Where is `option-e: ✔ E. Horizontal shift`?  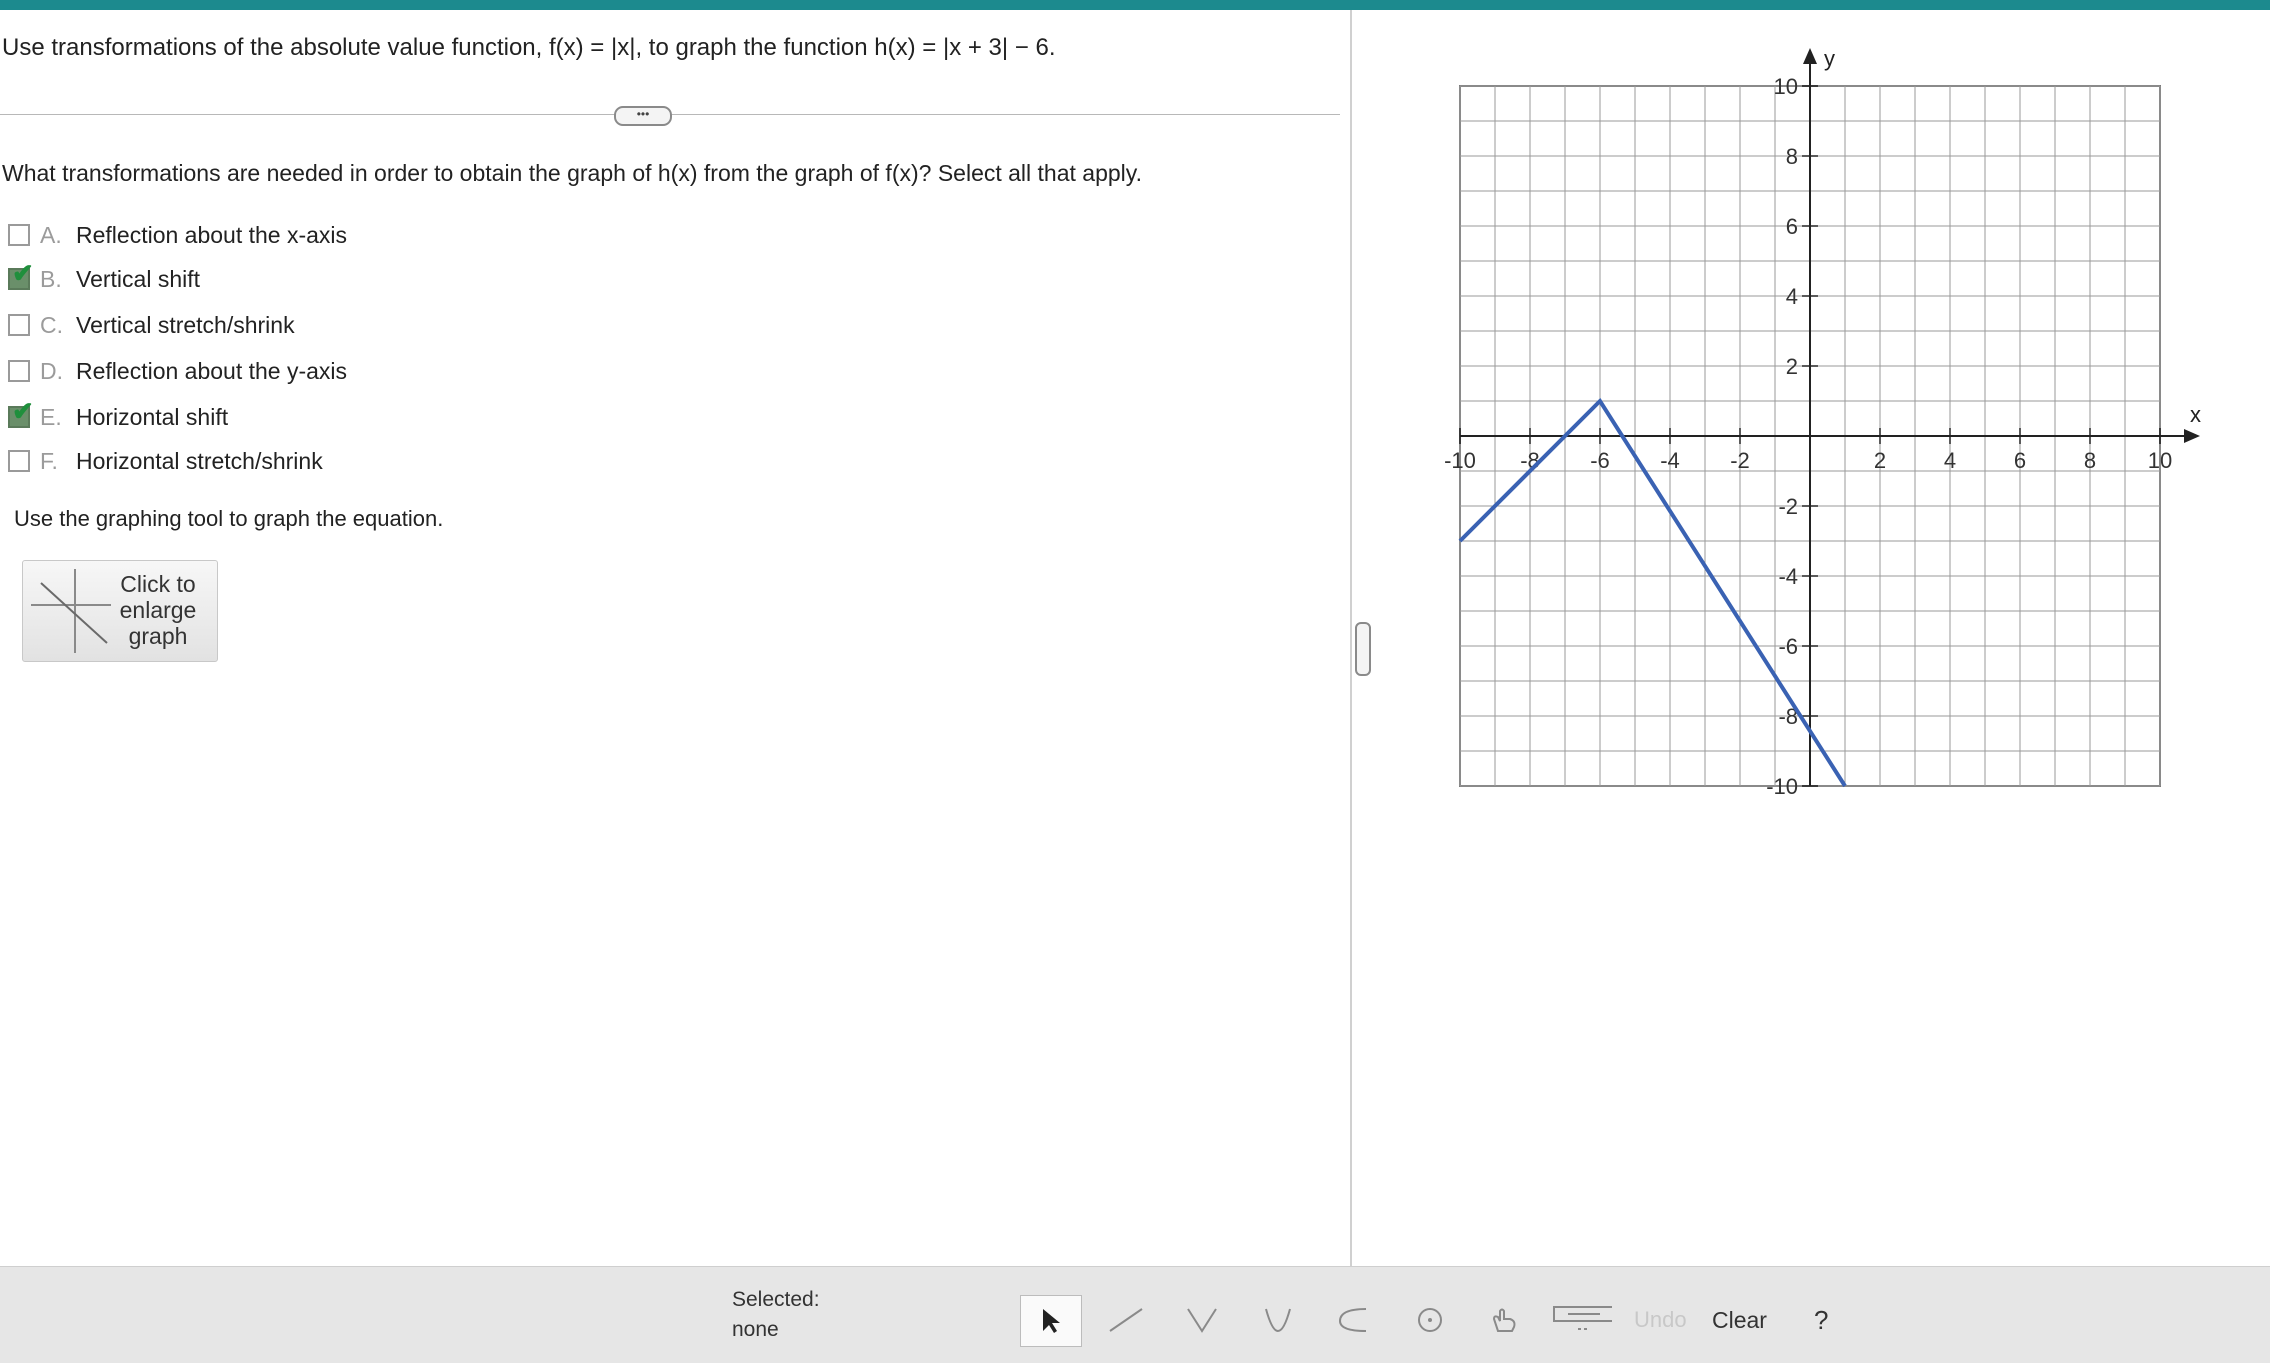
option-e: ✔ E. Horizontal shift is located at coordinates (118, 416).